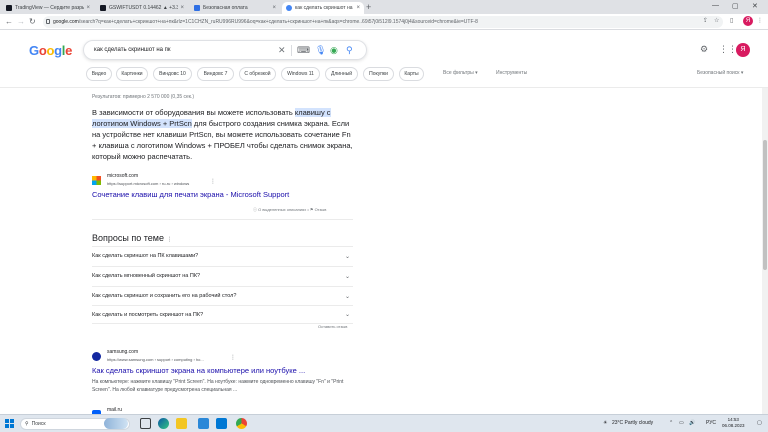 This screenshot has height=432, width=768. What do you see at coordinates (181, 423) in the screenshot?
I see `file-explorer-icon` at bounding box center [181, 423].